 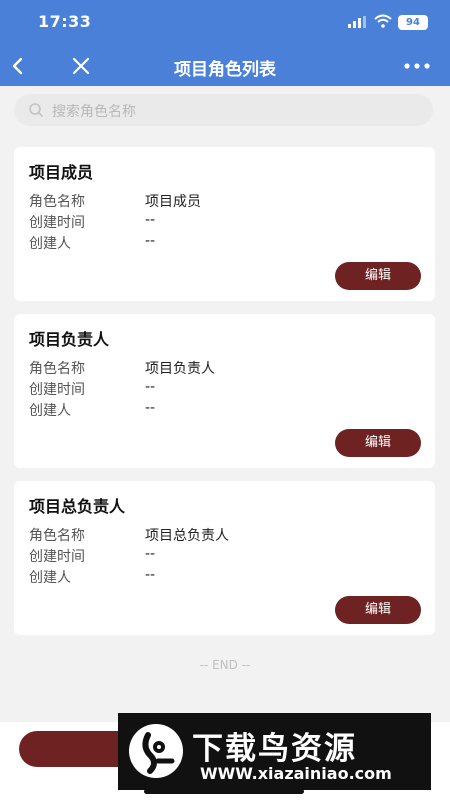 I want to click on watermark-title: 下载鸟资源, so click(x=274, y=749).